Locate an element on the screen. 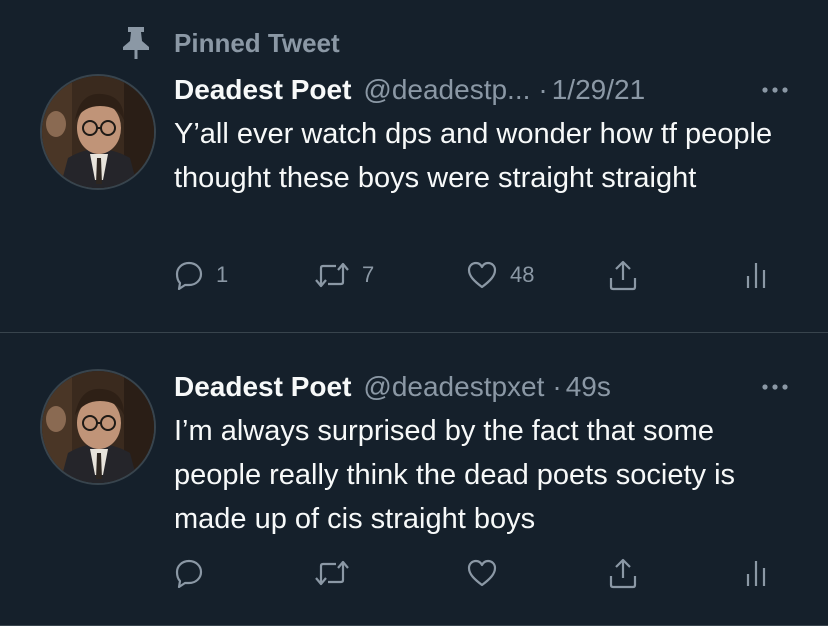 Image resolution: width=828 pixels, height=626 pixels. tweet-header: Deadest Poet @deadestpxet · 49s is located at coordinates (481, 387).